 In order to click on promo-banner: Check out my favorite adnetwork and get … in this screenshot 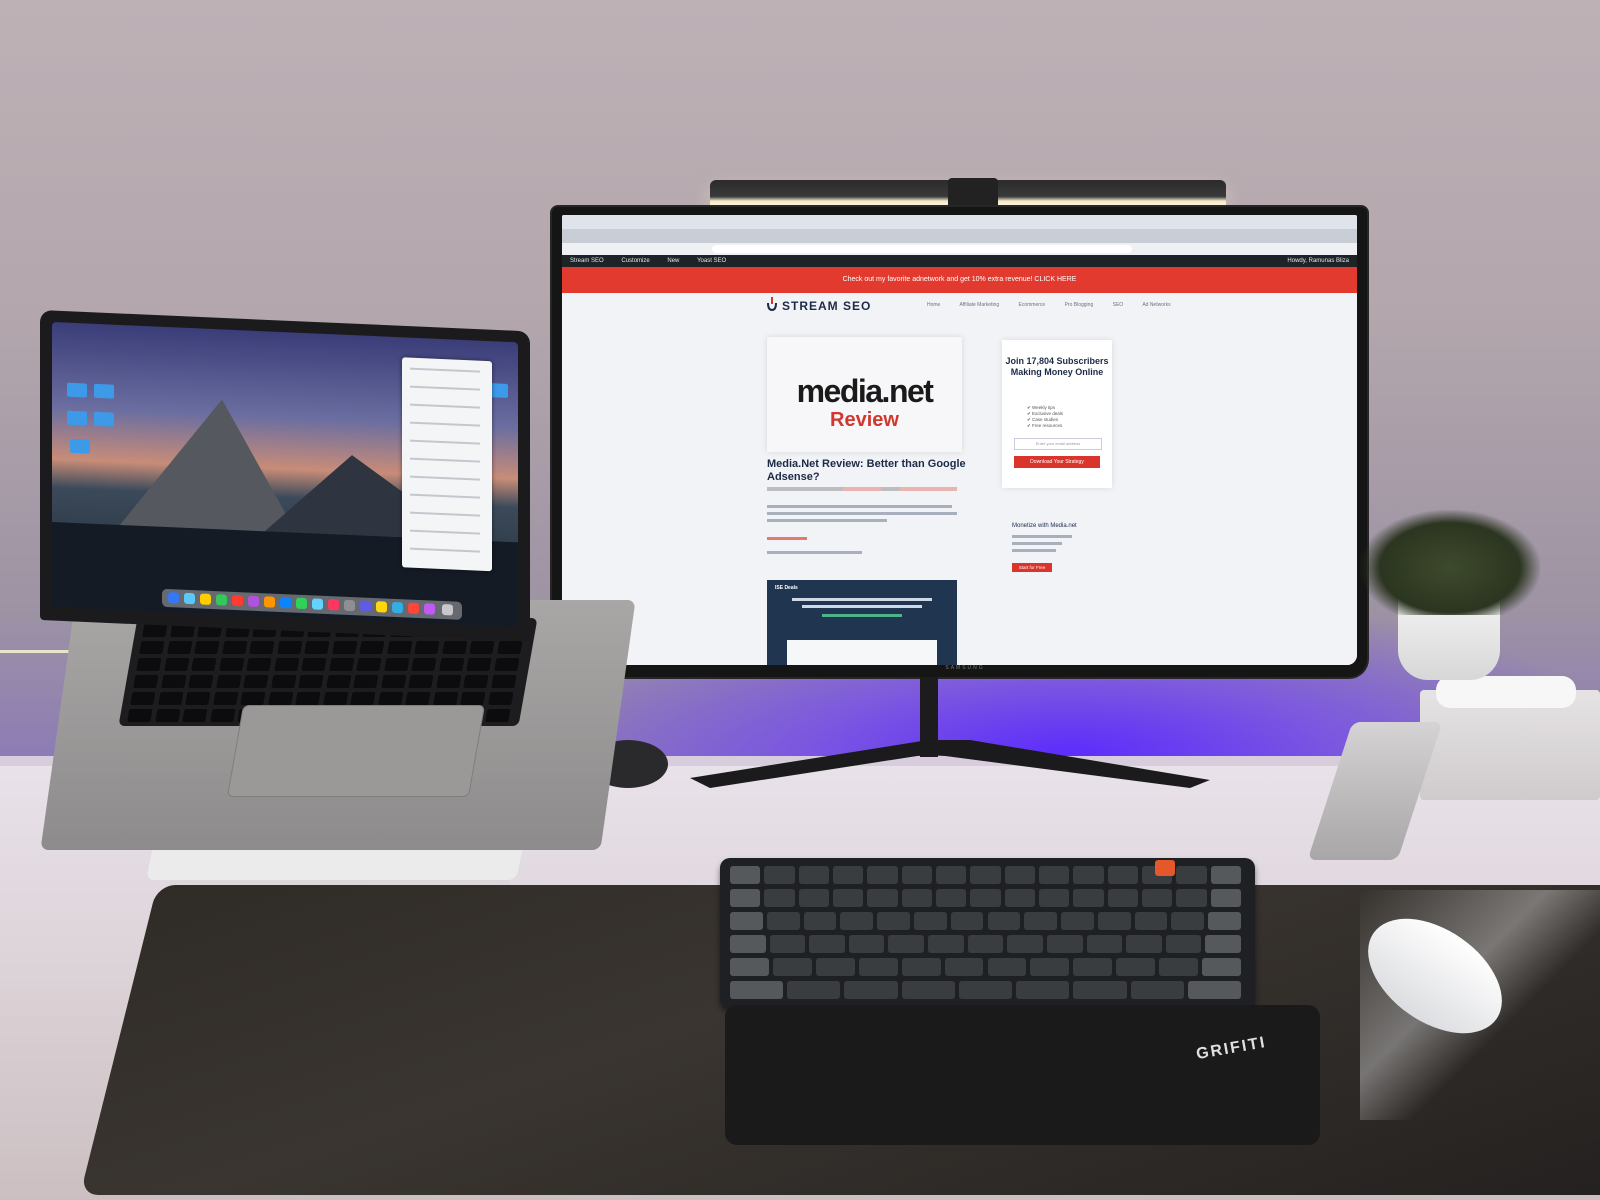, I will do `click(959, 280)`.